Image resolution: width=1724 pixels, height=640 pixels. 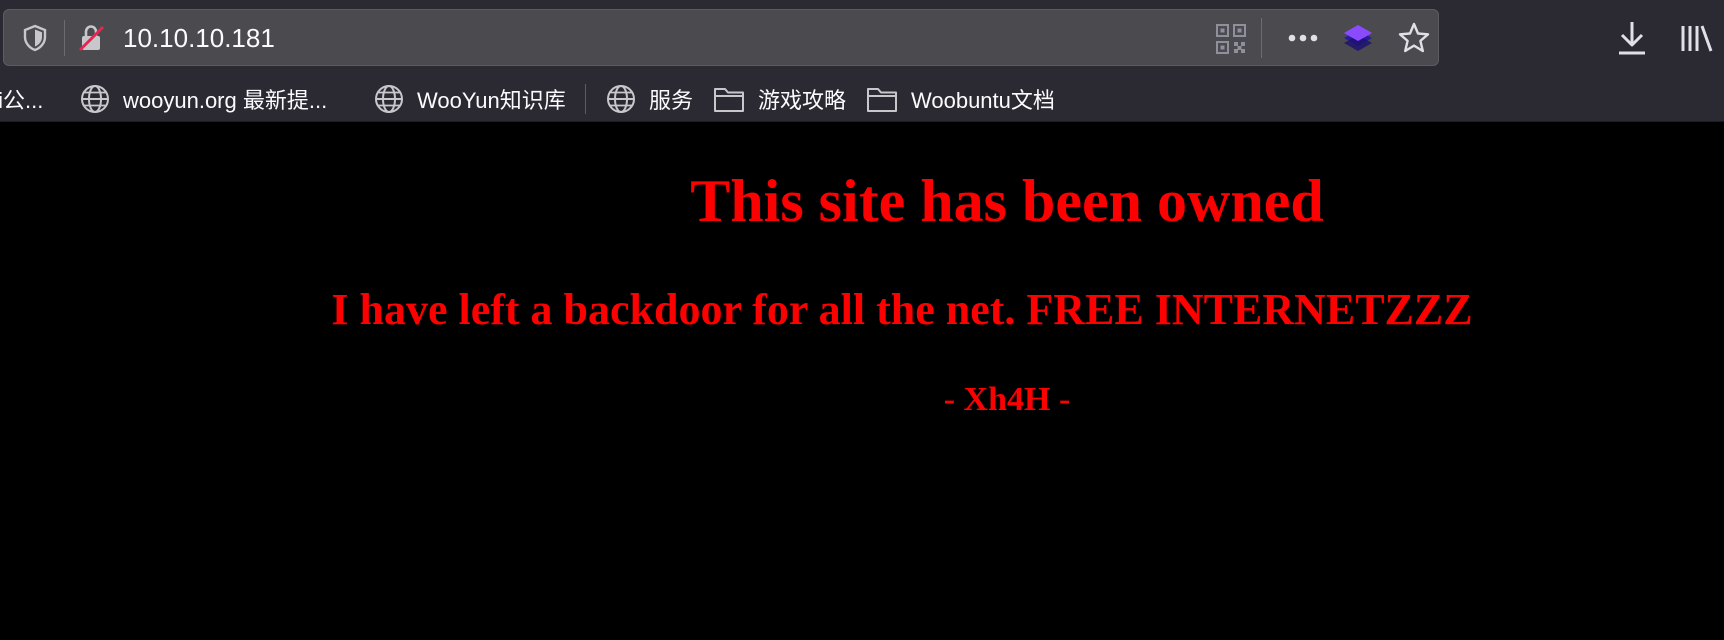 What do you see at coordinates (802, 100) in the screenshot?
I see `bookmark-label: 游戏攻略` at bounding box center [802, 100].